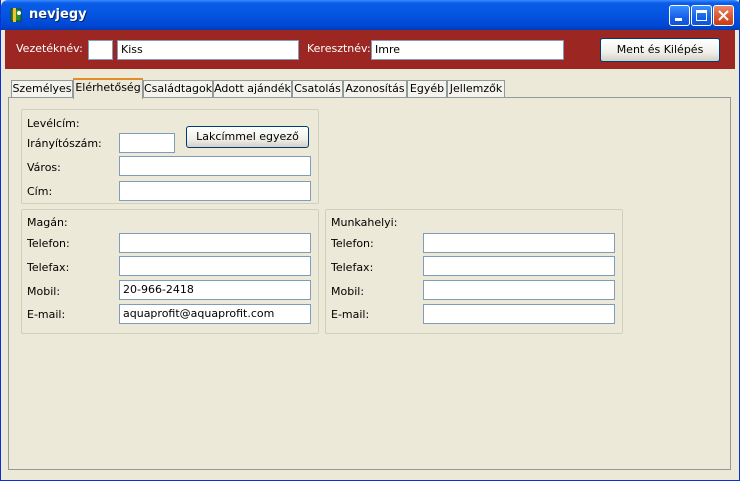 This screenshot has height=481, width=740. I want to click on city-label: Város:, so click(44, 167).